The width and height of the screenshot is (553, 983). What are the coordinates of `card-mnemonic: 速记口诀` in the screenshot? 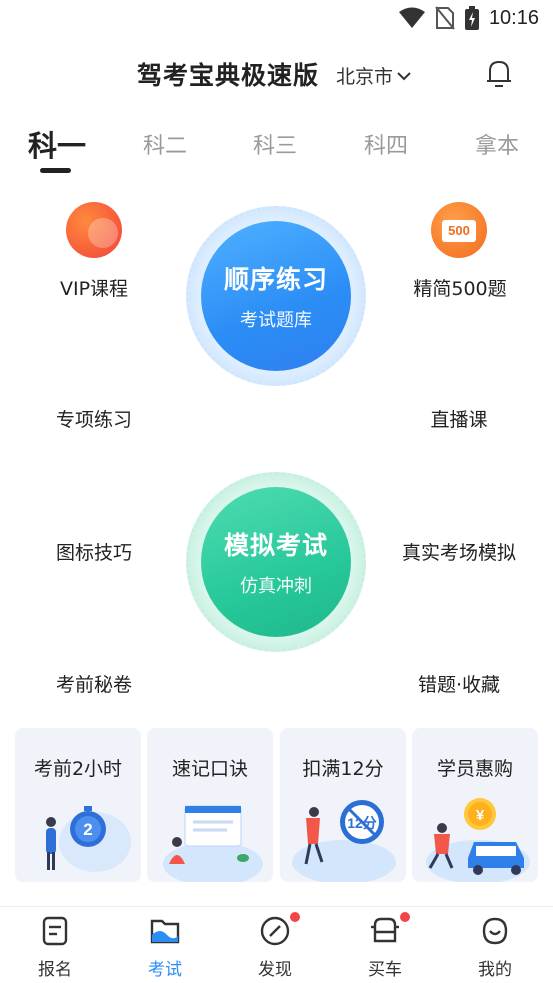 It's located at (210, 805).